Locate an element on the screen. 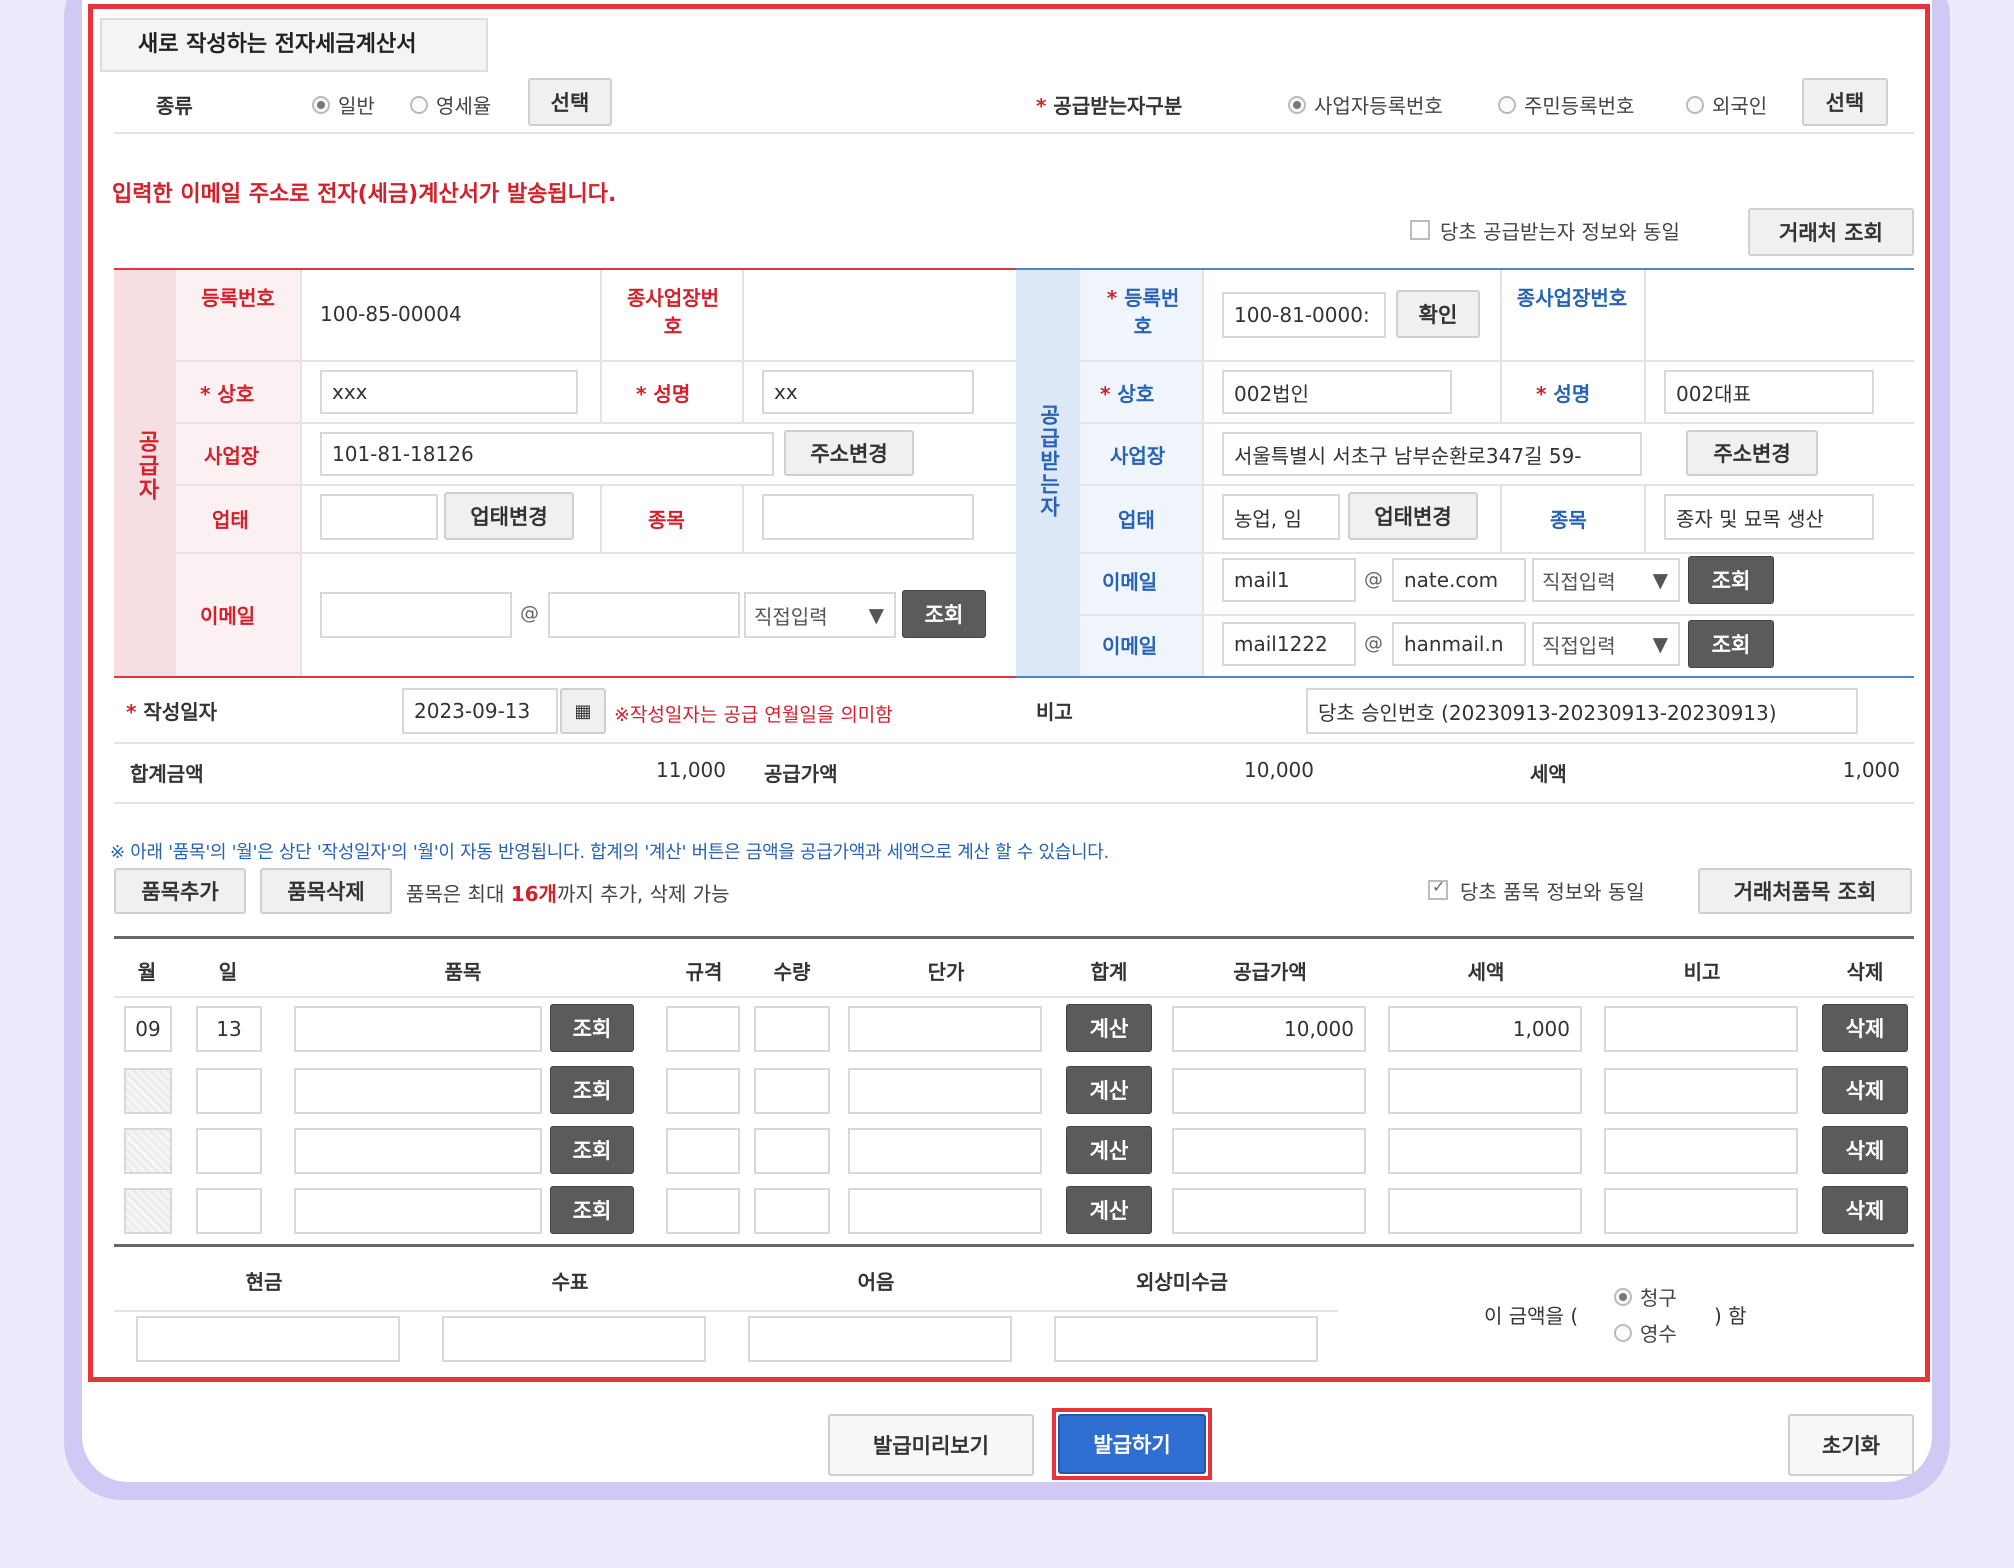  remark-input: 당초 승인번호 (20230913-20230913-20230913) is located at coordinates (1582, 711).